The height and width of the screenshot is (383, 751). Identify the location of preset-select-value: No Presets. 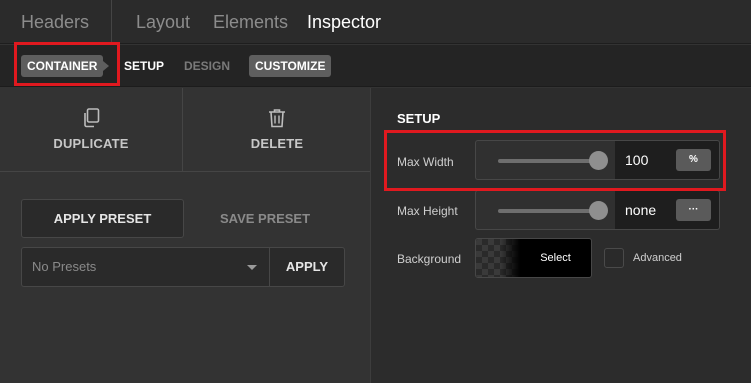
(64, 266).